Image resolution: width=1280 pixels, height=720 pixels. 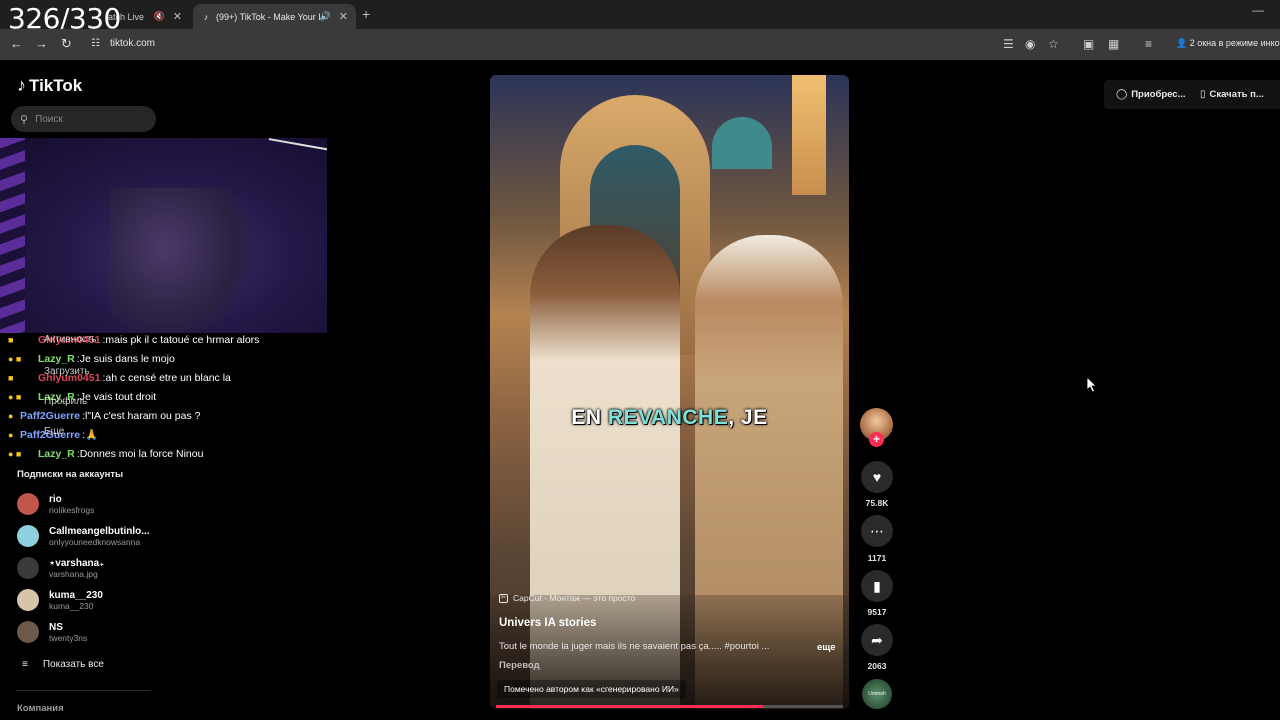 I want to click on see-more-button: еще, so click(x=826, y=647).